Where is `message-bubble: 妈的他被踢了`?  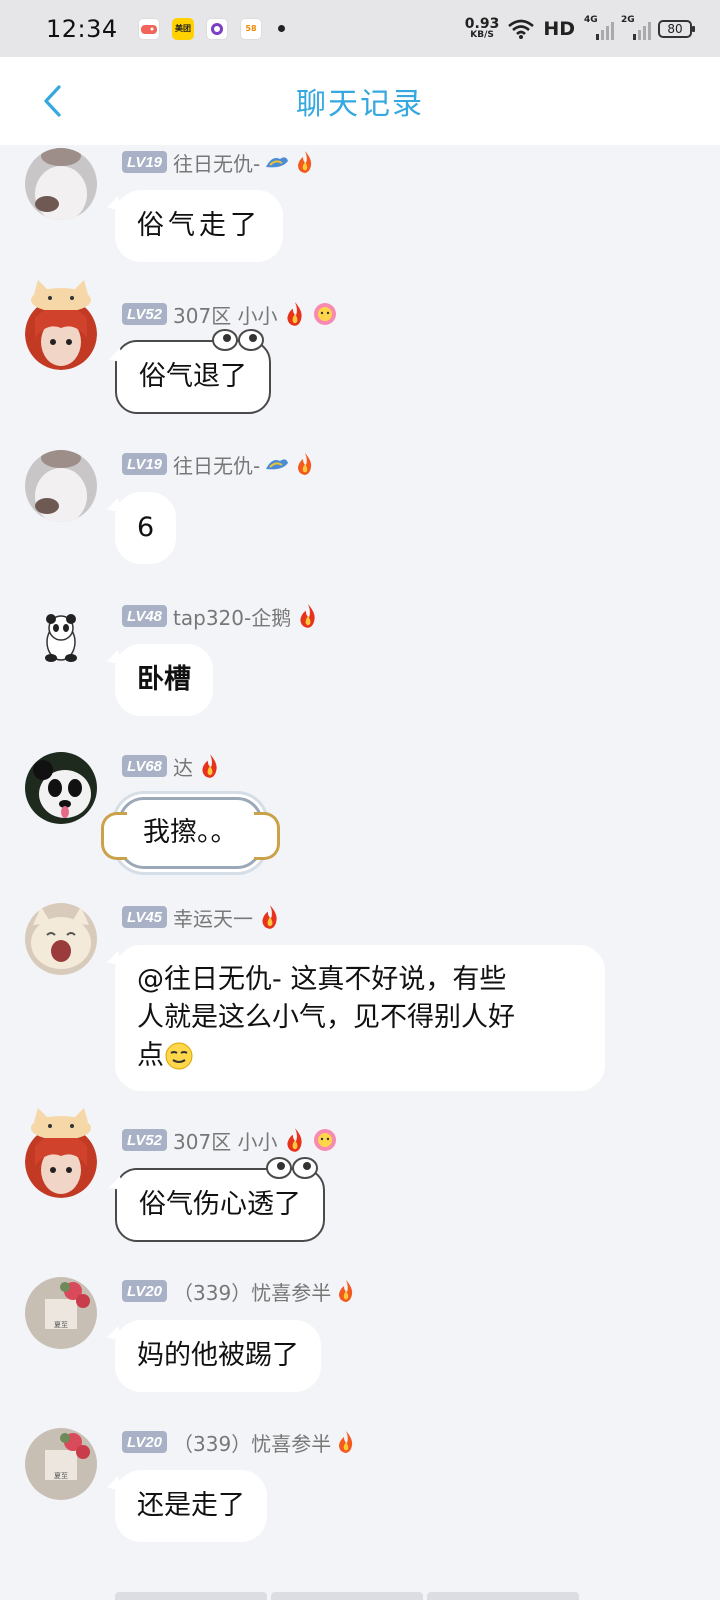
message-bubble: 妈的他被踢了 is located at coordinates (218, 1356).